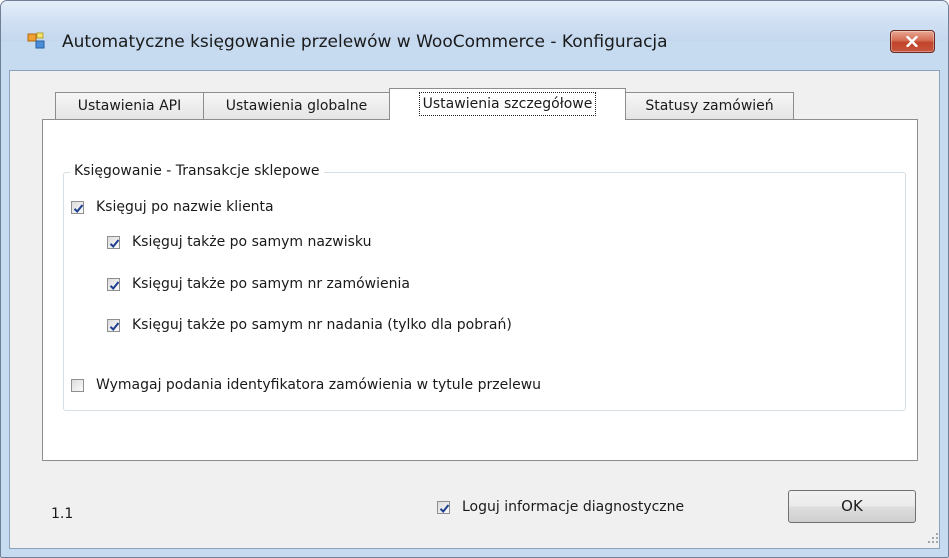 The width and height of the screenshot is (949, 558). I want to click on option-by-surname: Księguj także po samym nazwisku, so click(239, 242).